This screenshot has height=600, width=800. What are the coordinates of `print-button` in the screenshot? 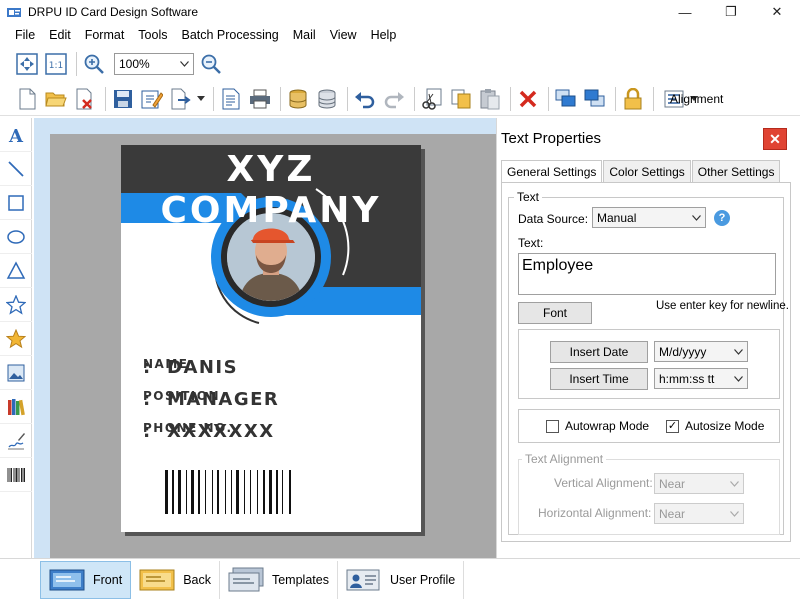 It's located at (260, 99).